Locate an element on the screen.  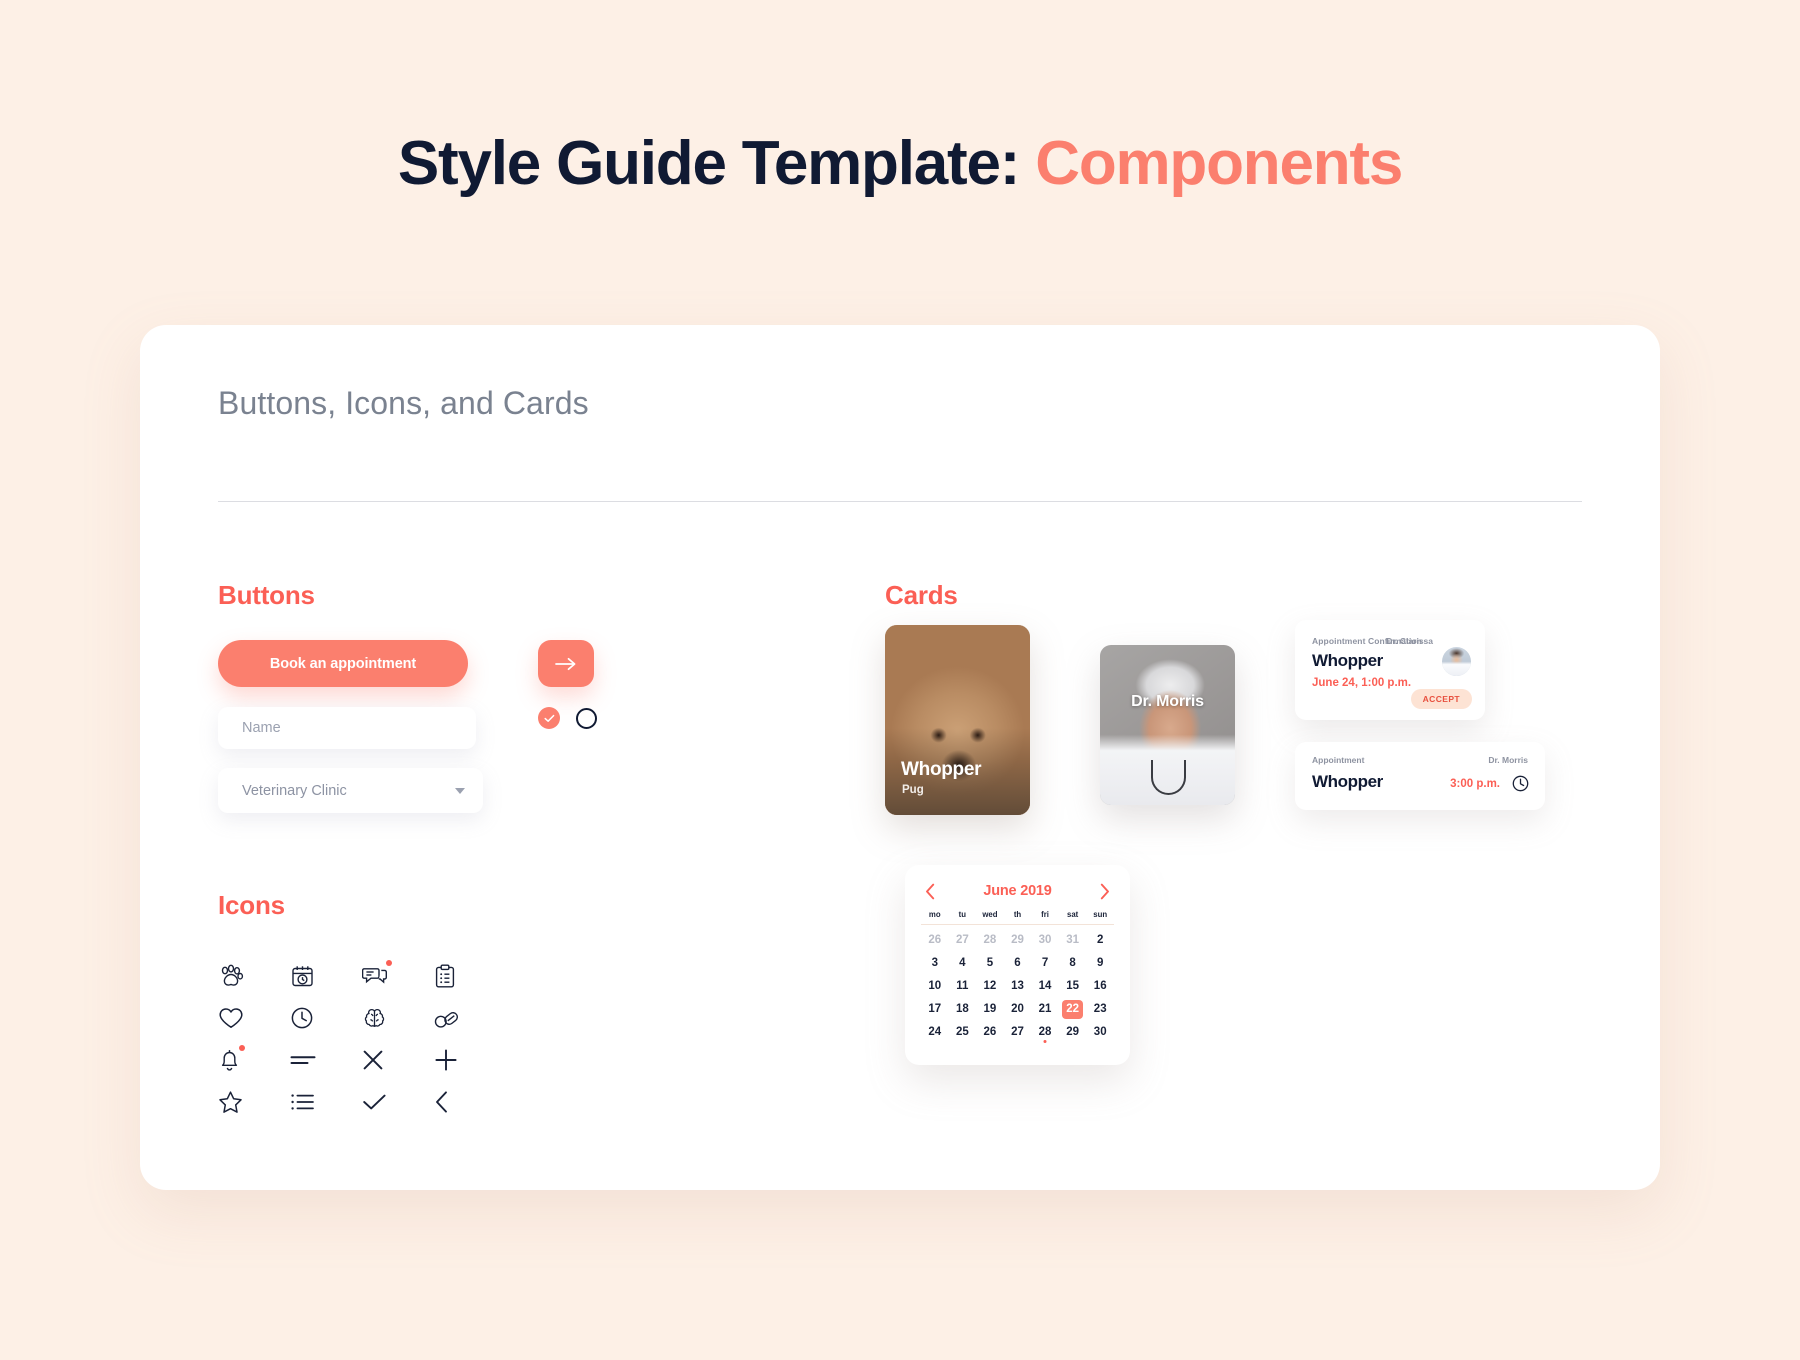
appointment-pet: Whopper is located at coordinates (1347, 781).